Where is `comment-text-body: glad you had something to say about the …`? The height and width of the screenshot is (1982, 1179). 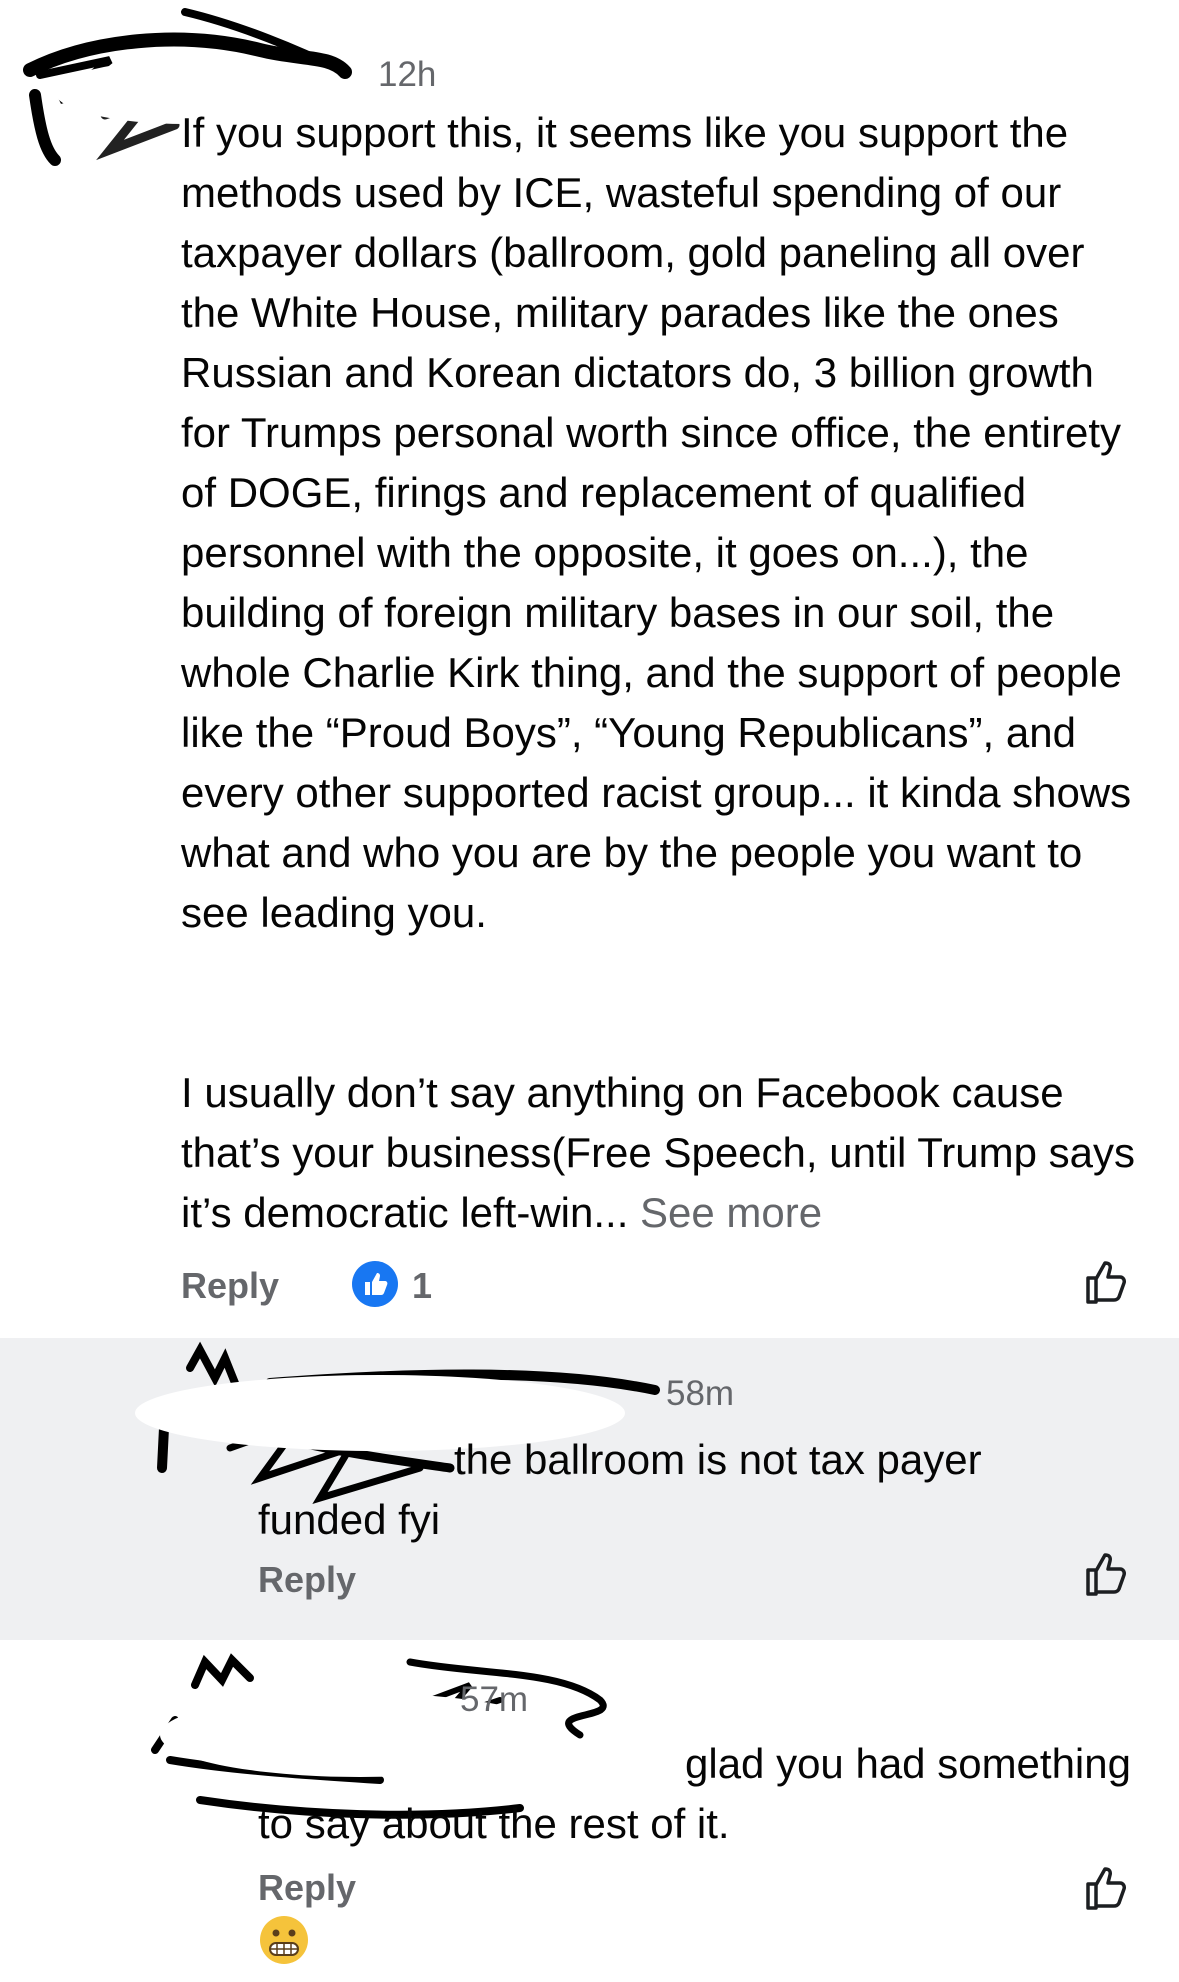 comment-text-body: glad you had something to say about the … is located at coordinates (694, 1793).